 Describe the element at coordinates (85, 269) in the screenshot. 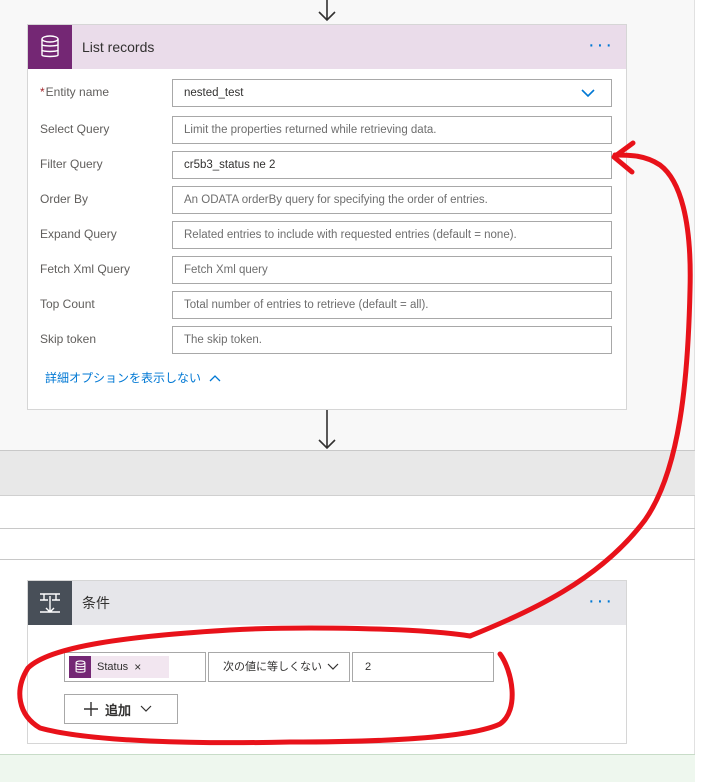

I see `fetch-xml-label: Fetch Xml Query` at that location.